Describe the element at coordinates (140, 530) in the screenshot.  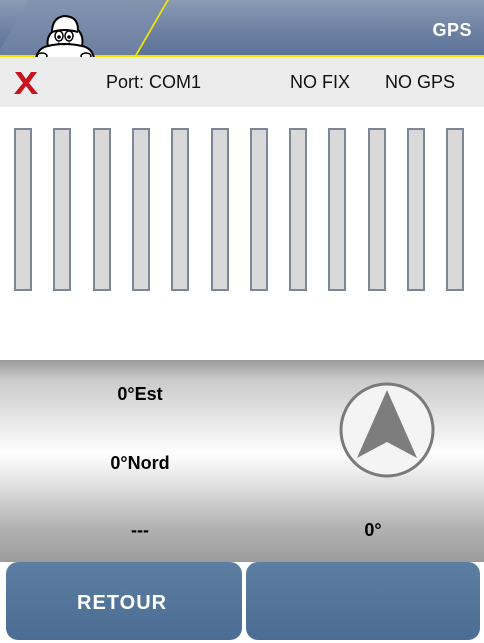
I see `altitude-value: ---` at that location.